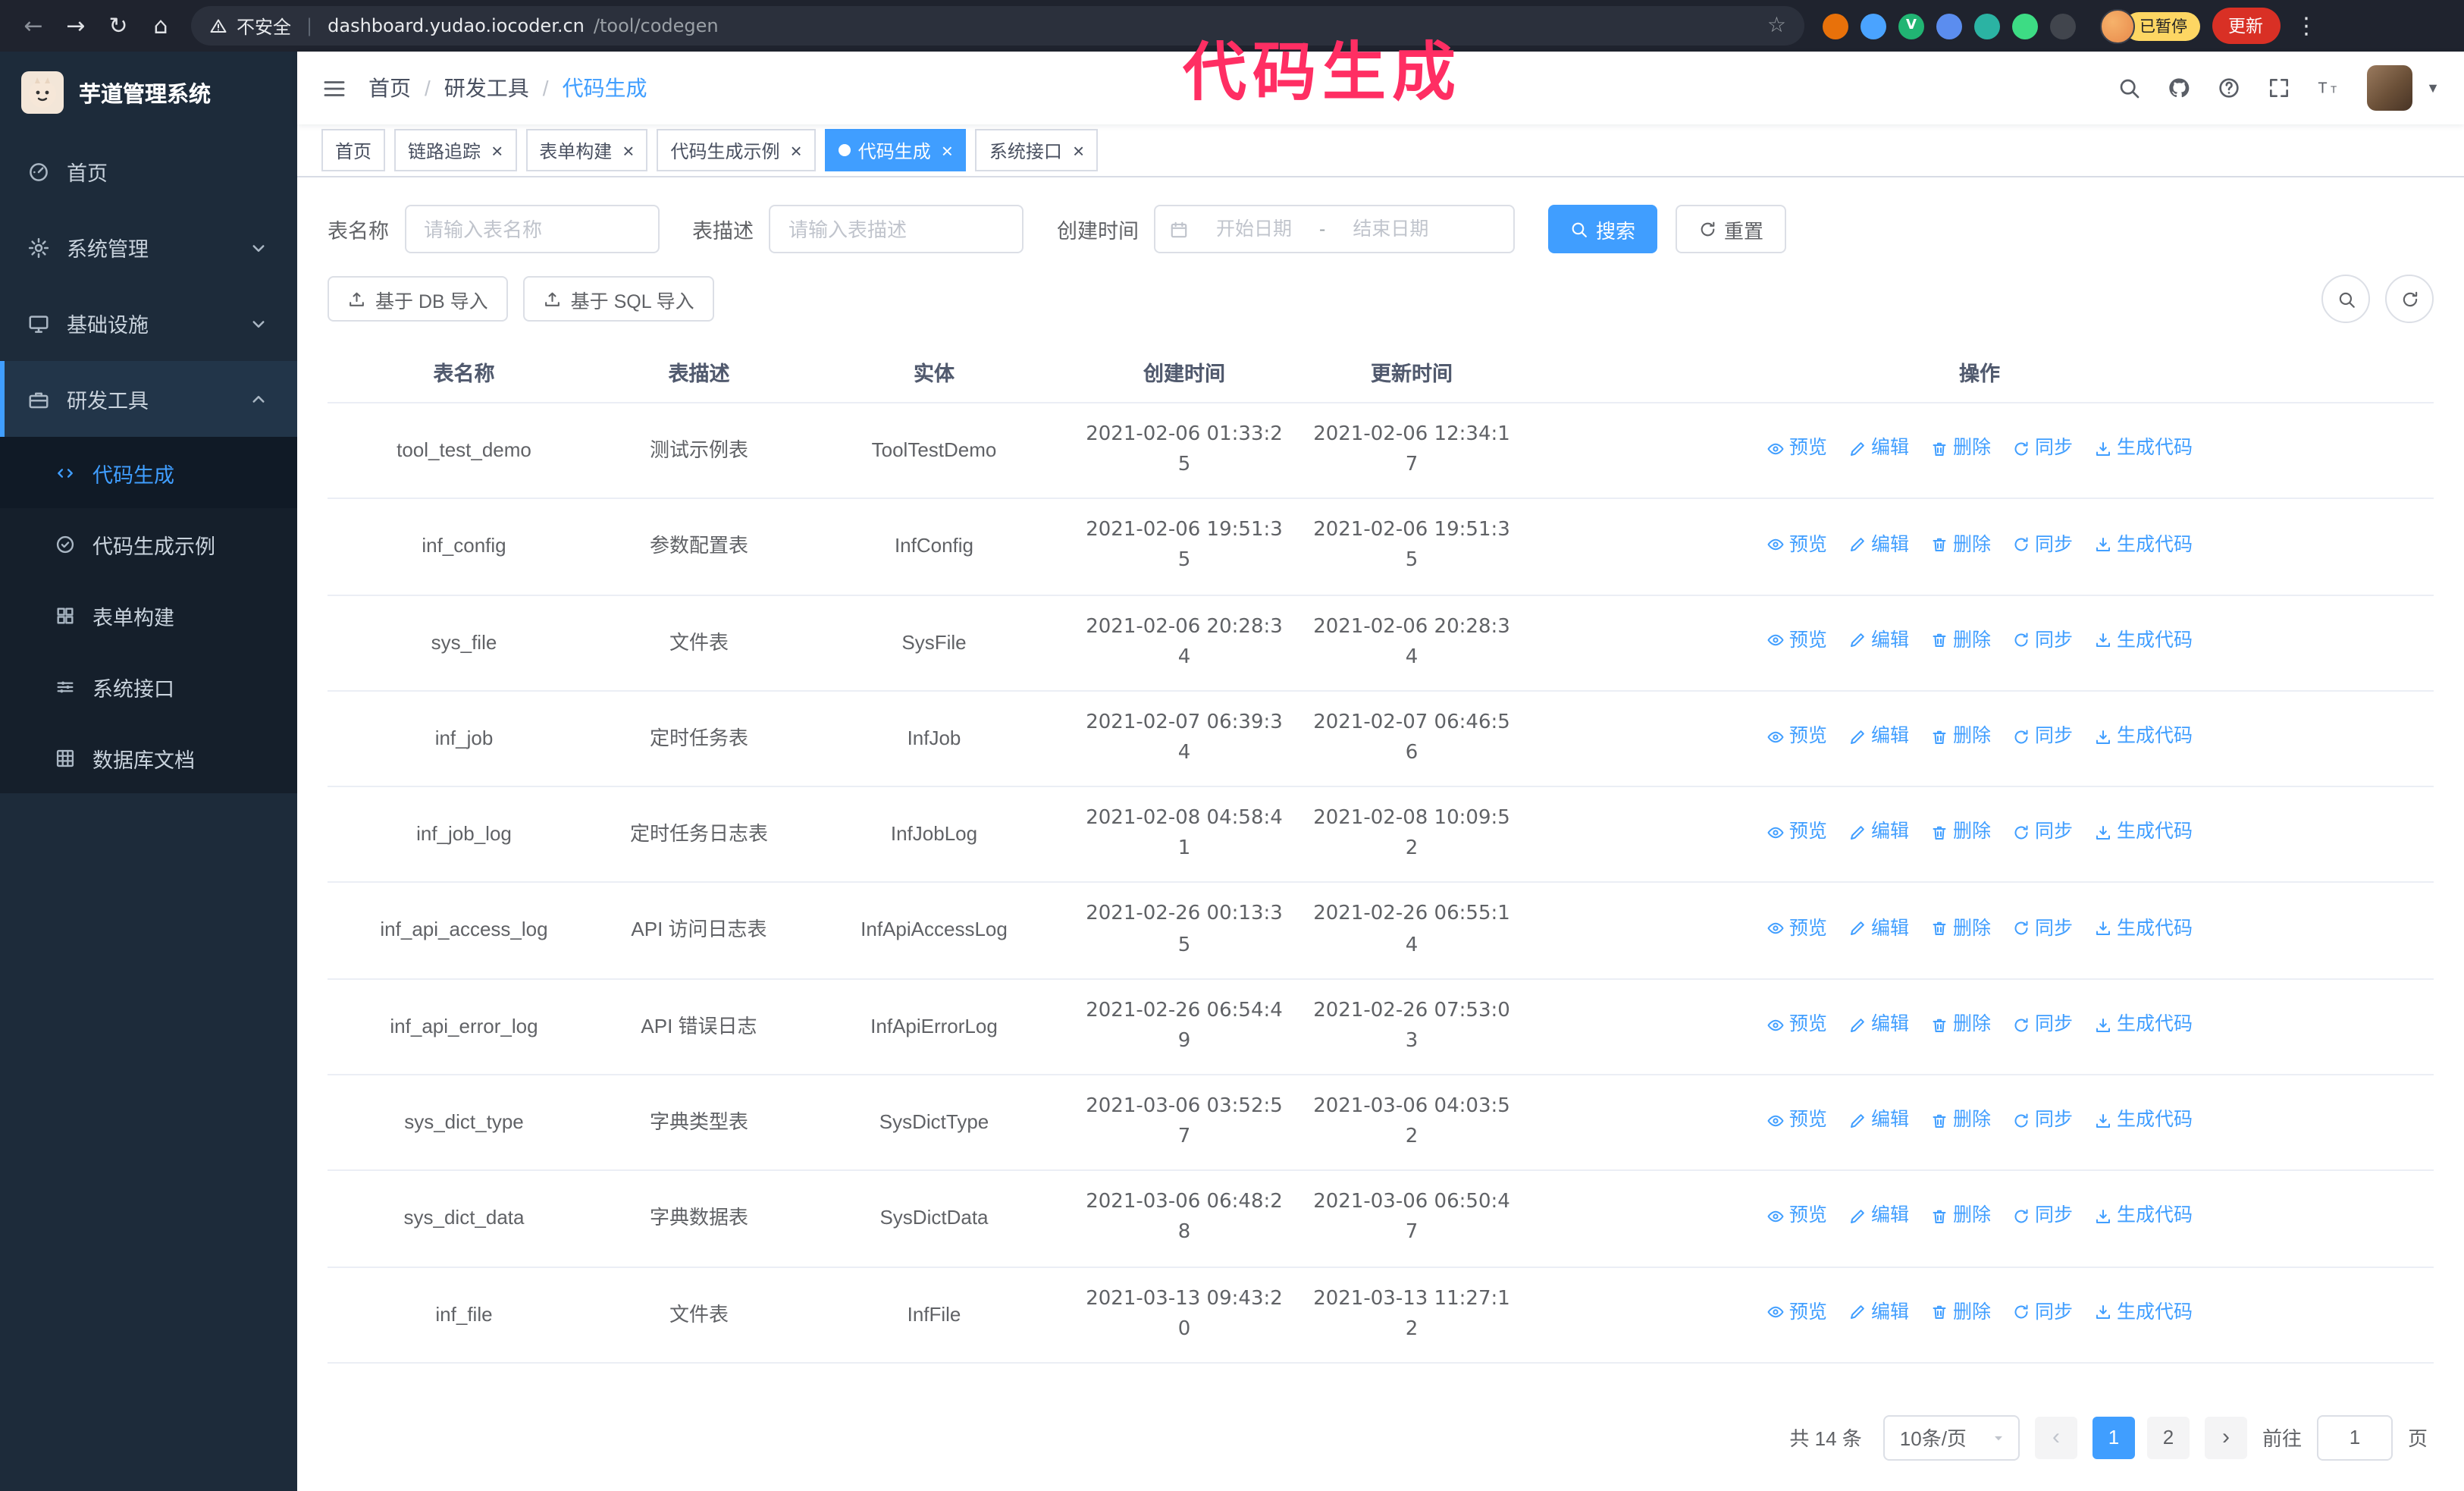 This screenshot has width=2464, height=1491. What do you see at coordinates (897, 229) in the screenshot?
I see `table-desc-input` at bounding box center [897, 229].